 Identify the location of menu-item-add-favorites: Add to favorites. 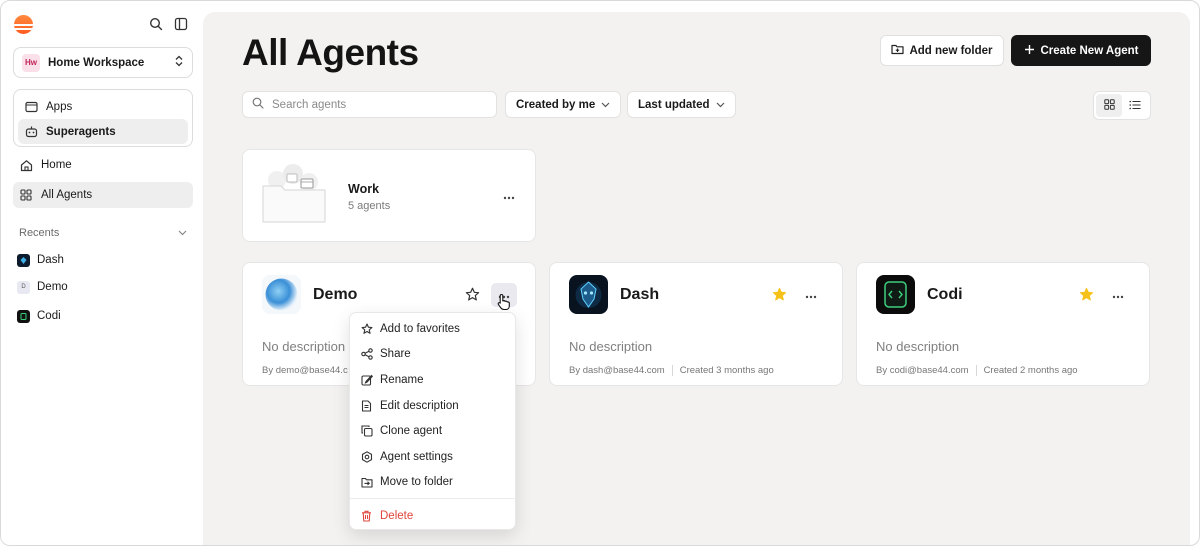
(432, 329).